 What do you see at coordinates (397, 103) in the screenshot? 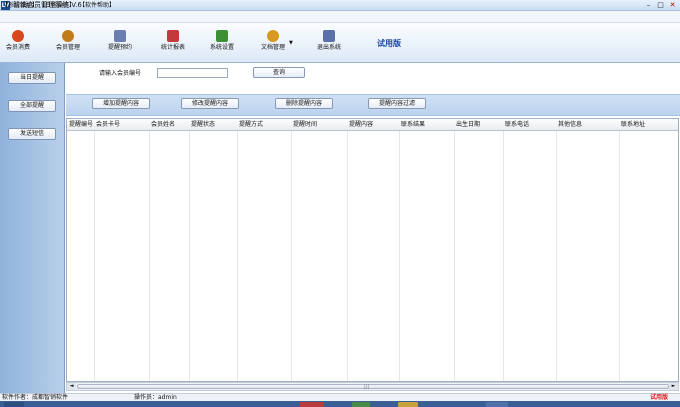
I see `filter-reminder-button: 提醒内容过滤` at bounding box center [397, 103].